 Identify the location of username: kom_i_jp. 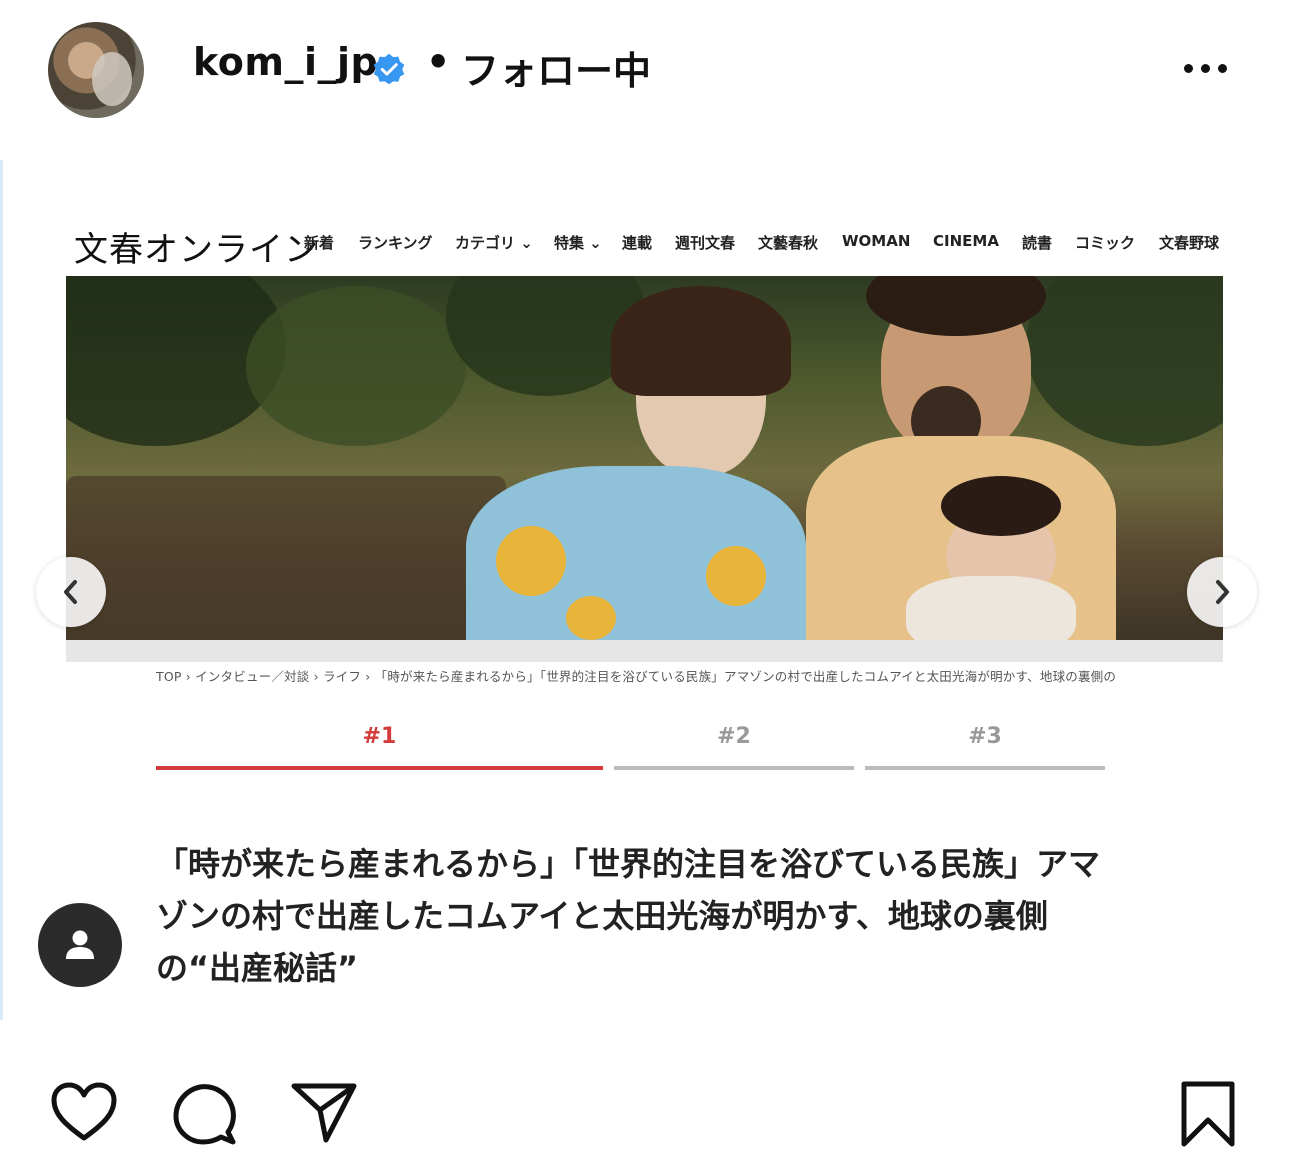
(285, 62).